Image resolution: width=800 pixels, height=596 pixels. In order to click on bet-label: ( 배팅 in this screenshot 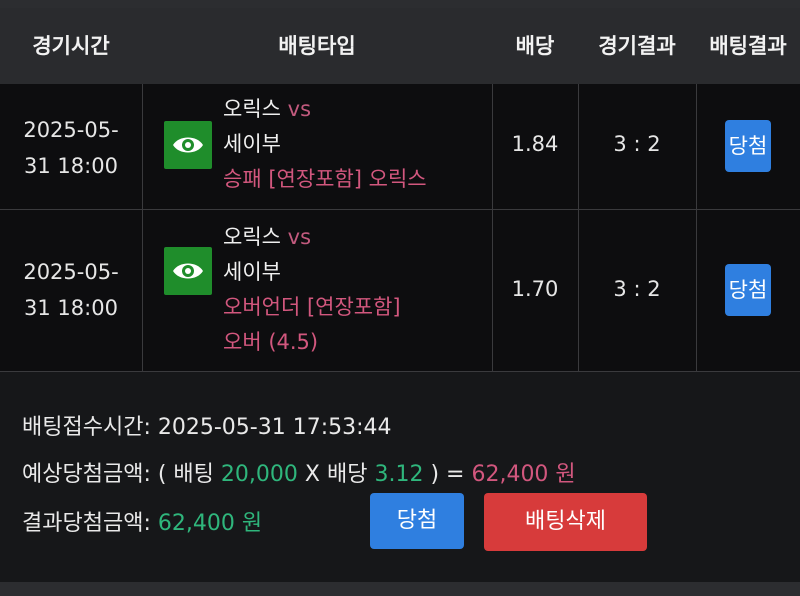, I will do `click(185, 474)`.